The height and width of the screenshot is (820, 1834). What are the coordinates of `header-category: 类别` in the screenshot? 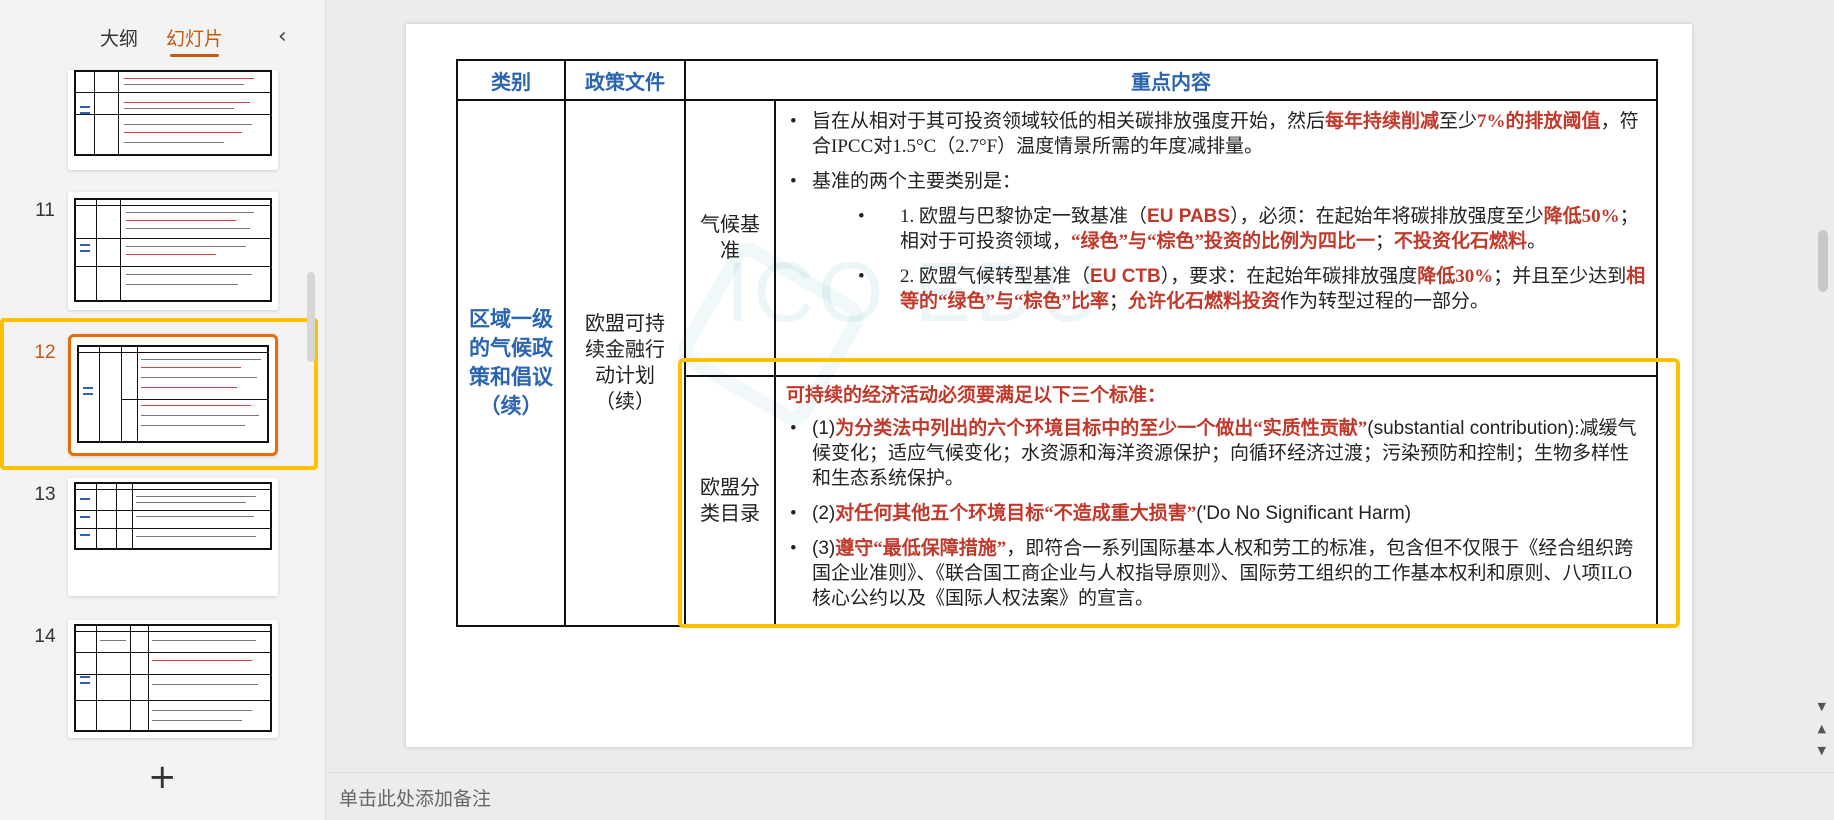 It's located at (511, 80).